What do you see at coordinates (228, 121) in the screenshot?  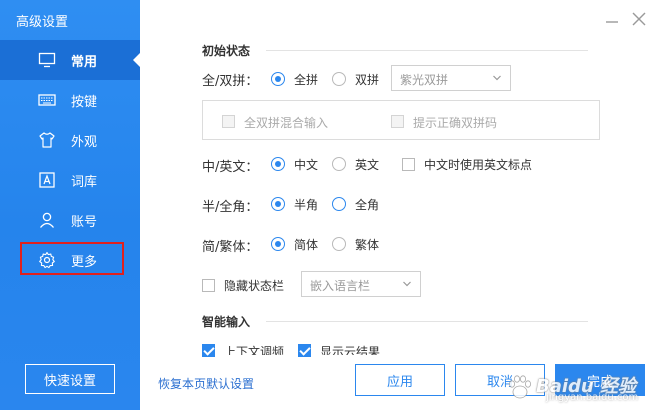 I see `mixed-input-checkbox` at bounding box center [228, 121].